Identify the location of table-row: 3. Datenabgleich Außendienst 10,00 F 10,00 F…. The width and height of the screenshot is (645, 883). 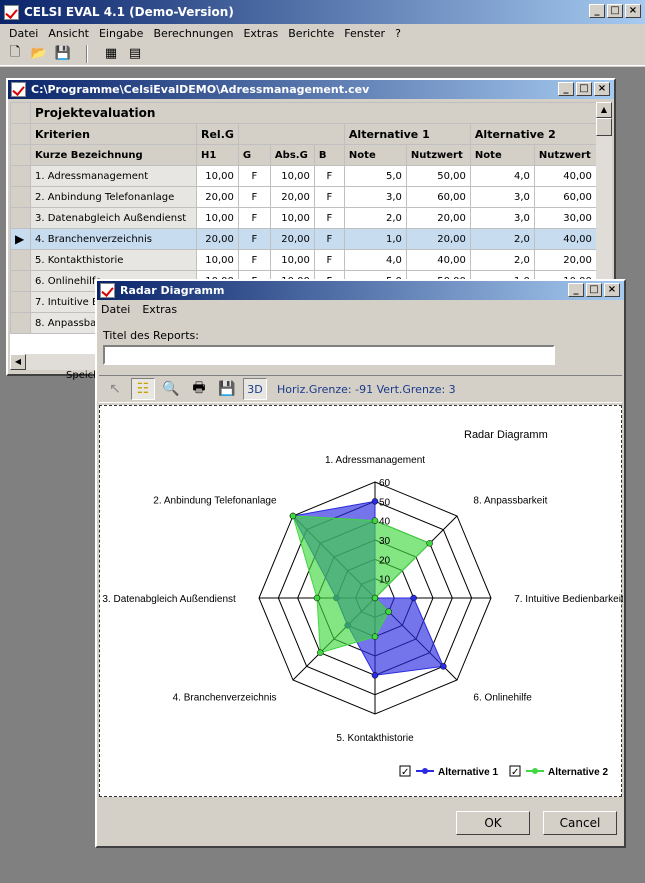
(303, 218).